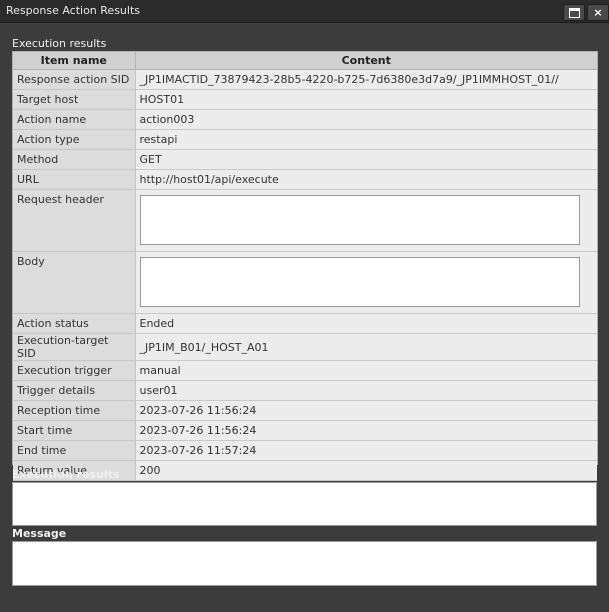  What do you see at coordinates (74, 450) in the screenshot?
I see `item-name: End time` at bounding box center [74, 450].